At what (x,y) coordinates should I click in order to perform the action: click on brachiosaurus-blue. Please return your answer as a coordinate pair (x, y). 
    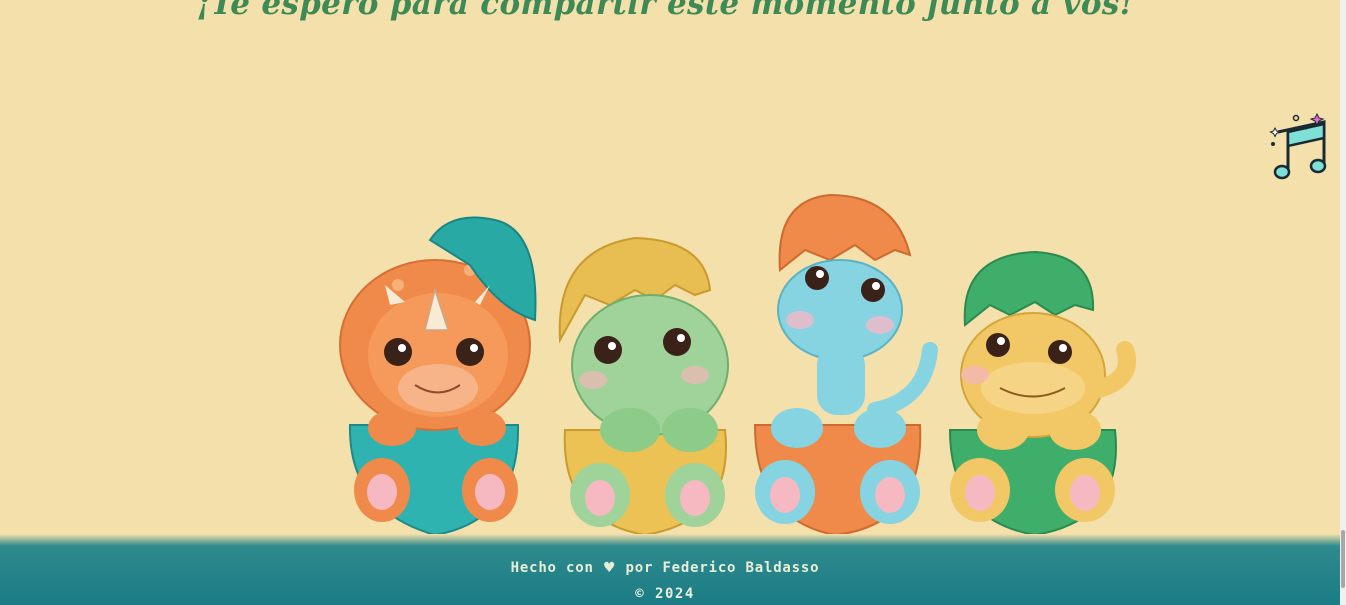
    Looking at the image, I should click on (845, 365).